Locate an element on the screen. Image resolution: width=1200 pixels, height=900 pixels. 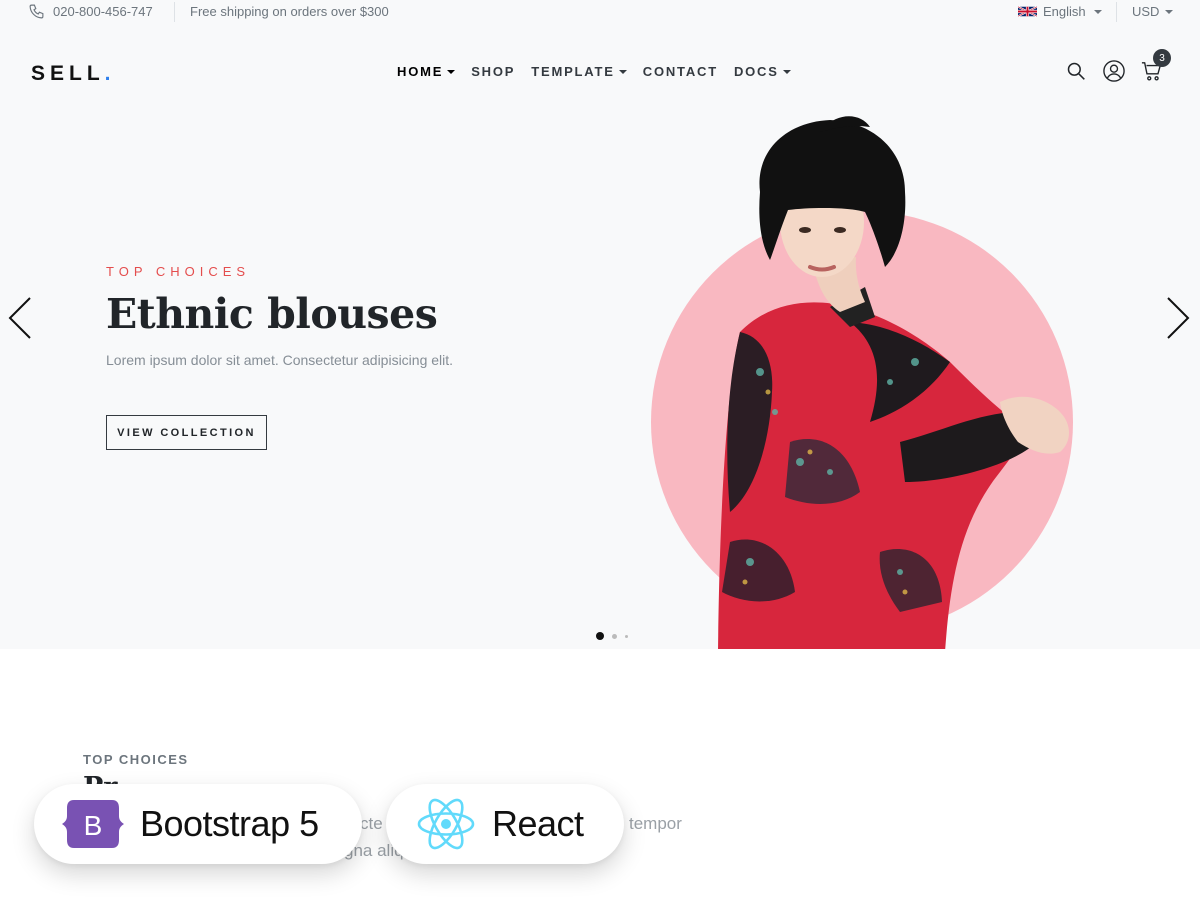
search-icon is located at coordinates (1076, 71).